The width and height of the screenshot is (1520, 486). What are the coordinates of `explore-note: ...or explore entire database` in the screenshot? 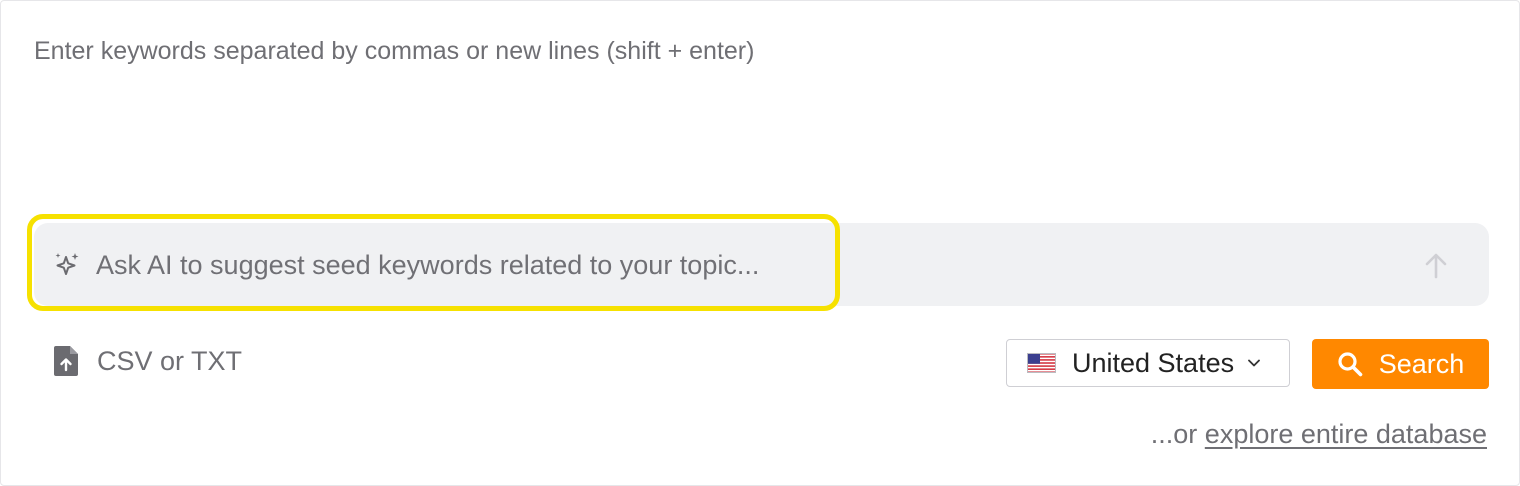 It's located at (1319, 434).